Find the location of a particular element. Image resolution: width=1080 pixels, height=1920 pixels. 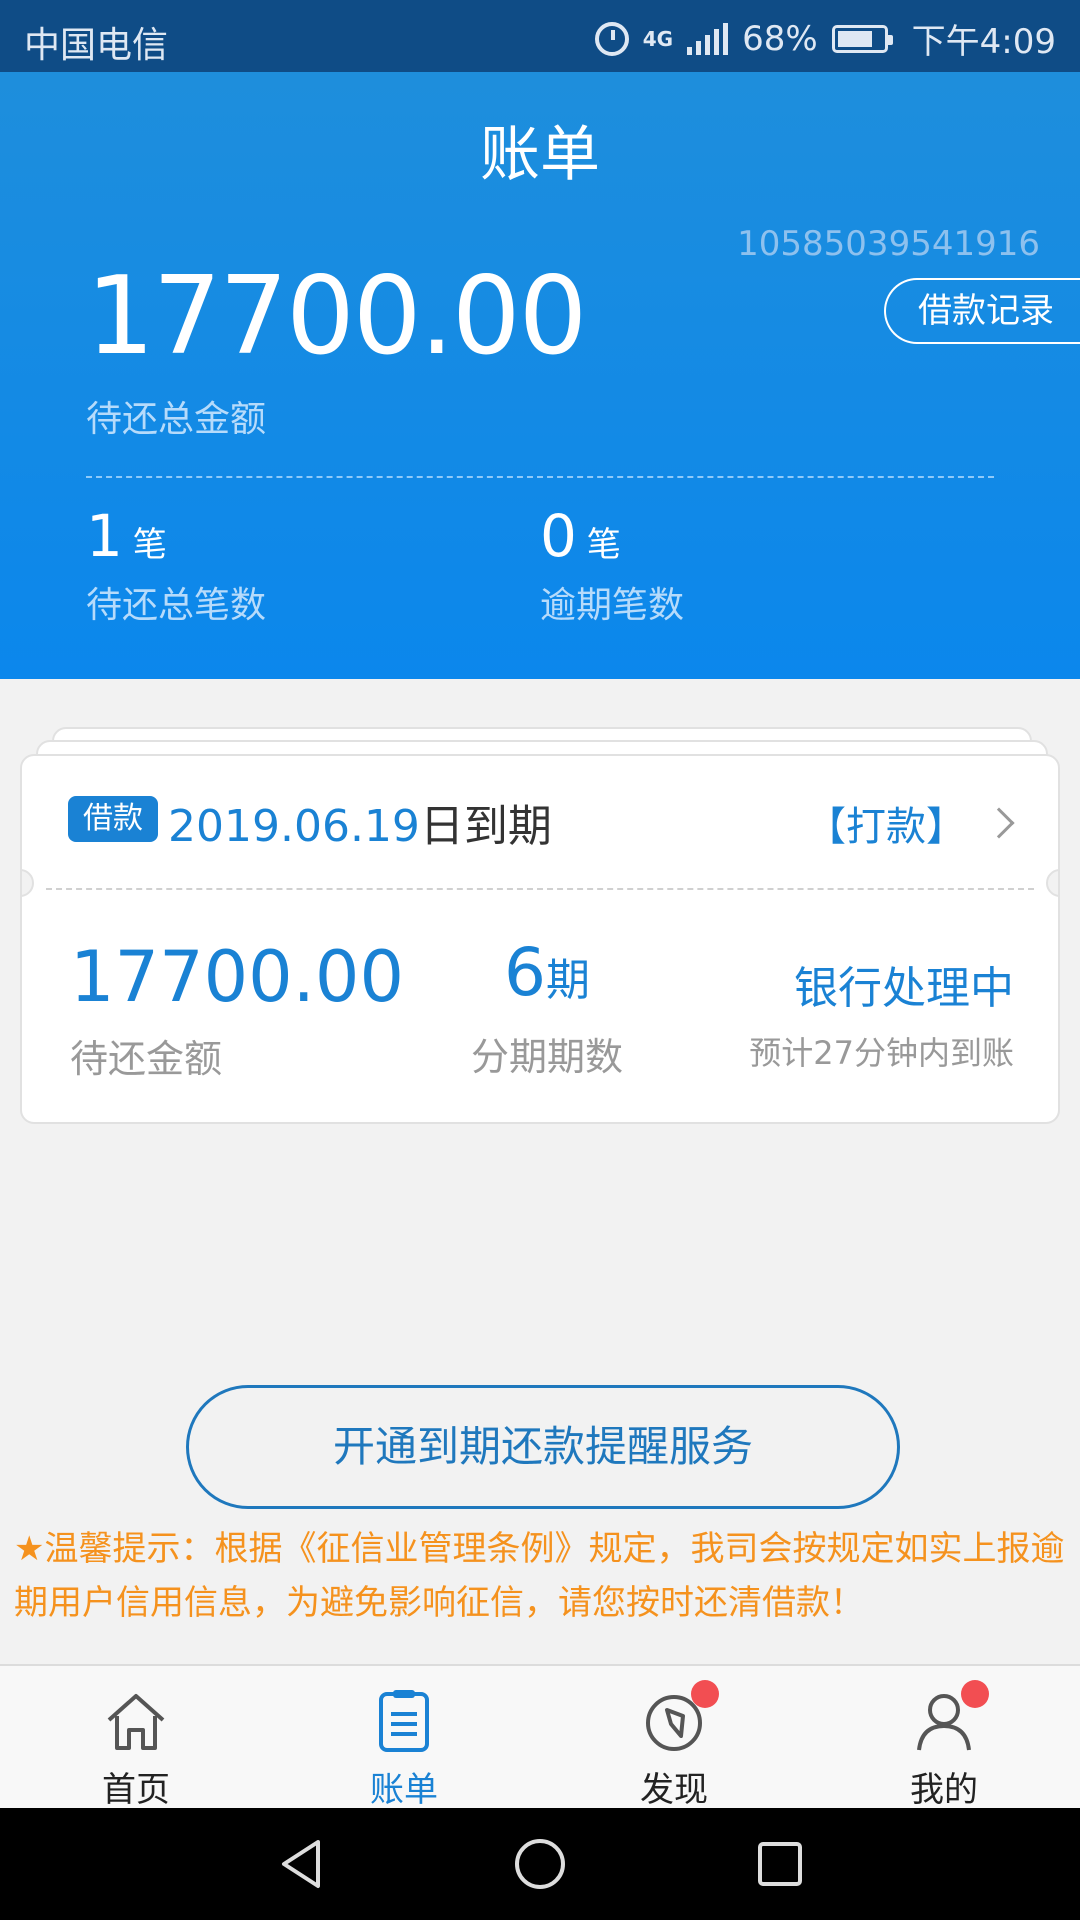

due-date-line: 2019.06.19日到期 is located at coordinates (360, 822).